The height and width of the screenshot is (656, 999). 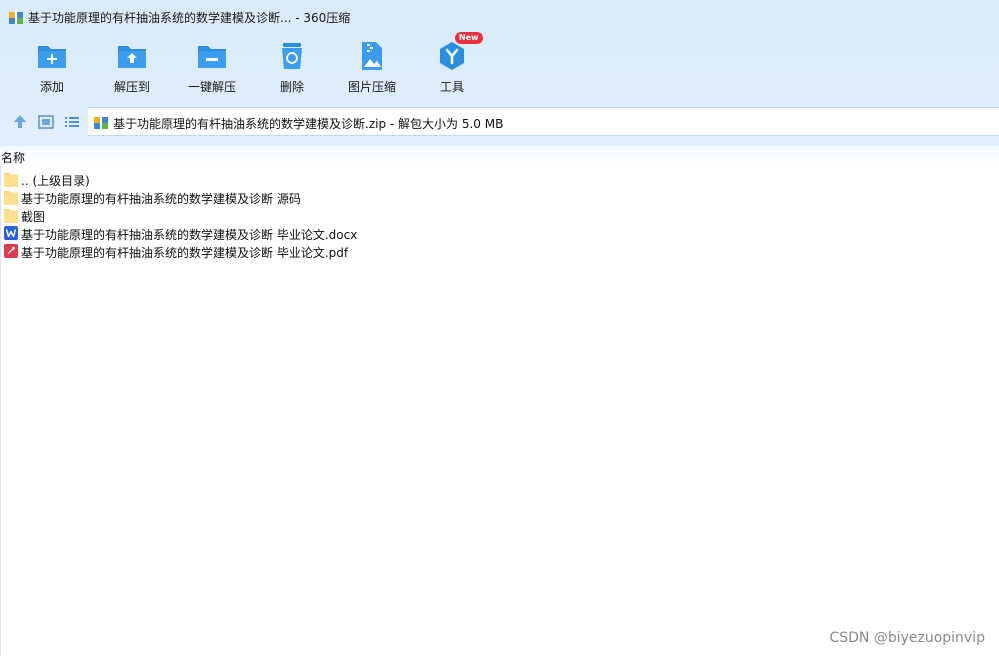 I want to click on watermark: CSDN @biyezuopinvip, so click(x=907, y=638).